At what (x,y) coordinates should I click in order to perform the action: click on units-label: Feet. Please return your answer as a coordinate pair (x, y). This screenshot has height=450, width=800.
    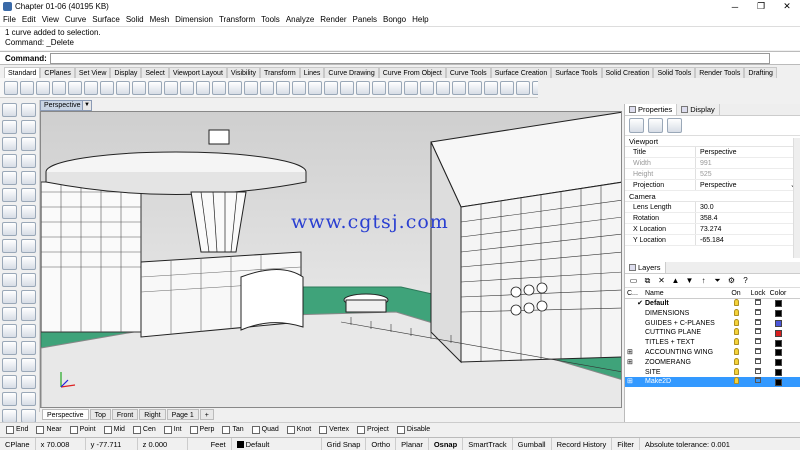
    Looking at the image, I should click on (210, 443).